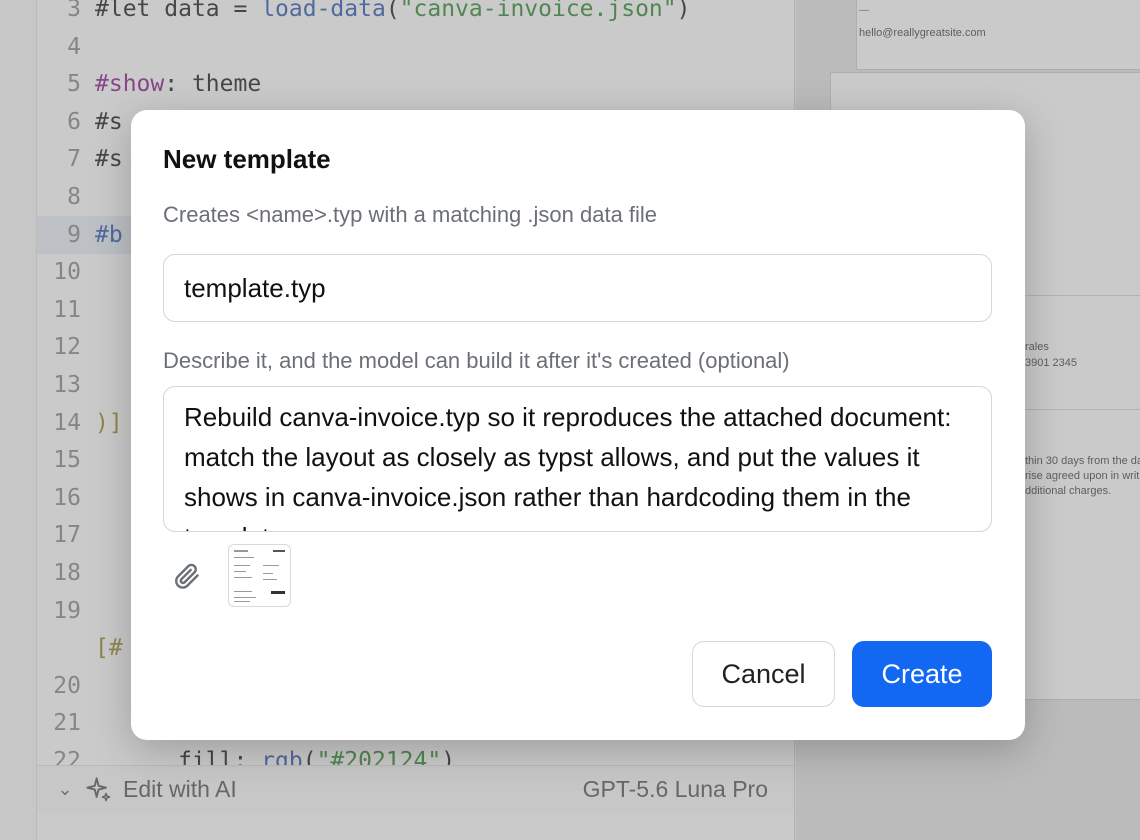  What do you see at coordinates (259, 575) in the screenshot?
I see `attachment-thumbnail` at bounding box center [259, 575].